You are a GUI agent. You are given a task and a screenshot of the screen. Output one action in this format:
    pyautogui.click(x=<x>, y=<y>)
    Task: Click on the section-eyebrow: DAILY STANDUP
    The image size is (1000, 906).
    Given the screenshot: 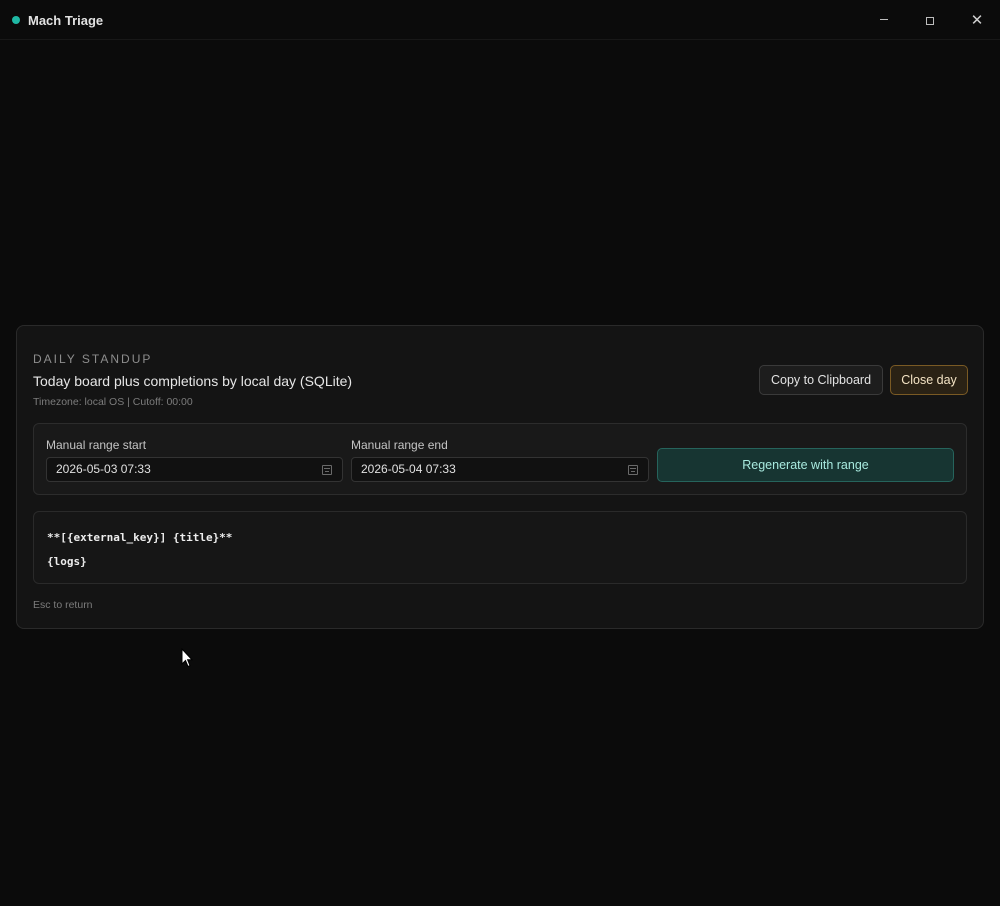 What is the action you would take?
    pyautogui.click(x=93, y=359)
    